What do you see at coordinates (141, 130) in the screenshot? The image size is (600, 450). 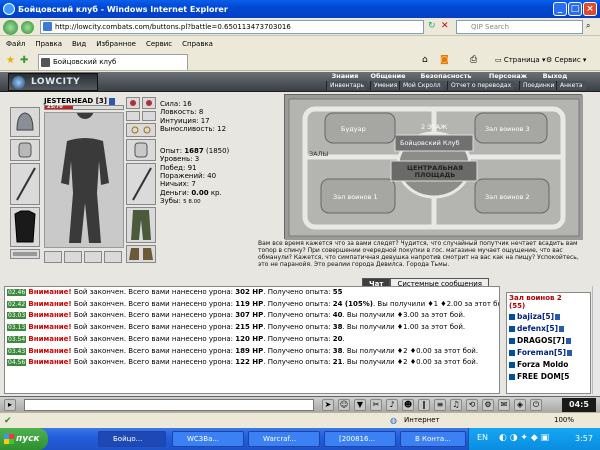 I see `rings-slot` at bounding box center [141, 130].